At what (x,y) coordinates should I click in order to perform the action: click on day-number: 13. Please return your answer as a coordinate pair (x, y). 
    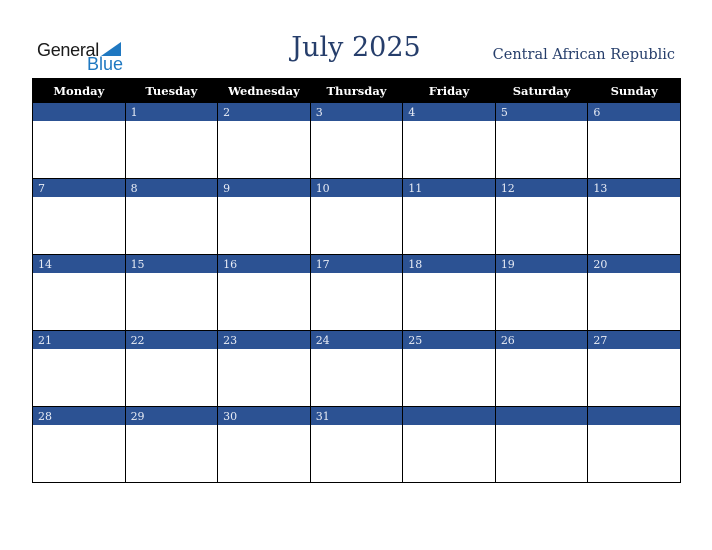
    Looking at the image, I should click on (634, 187).